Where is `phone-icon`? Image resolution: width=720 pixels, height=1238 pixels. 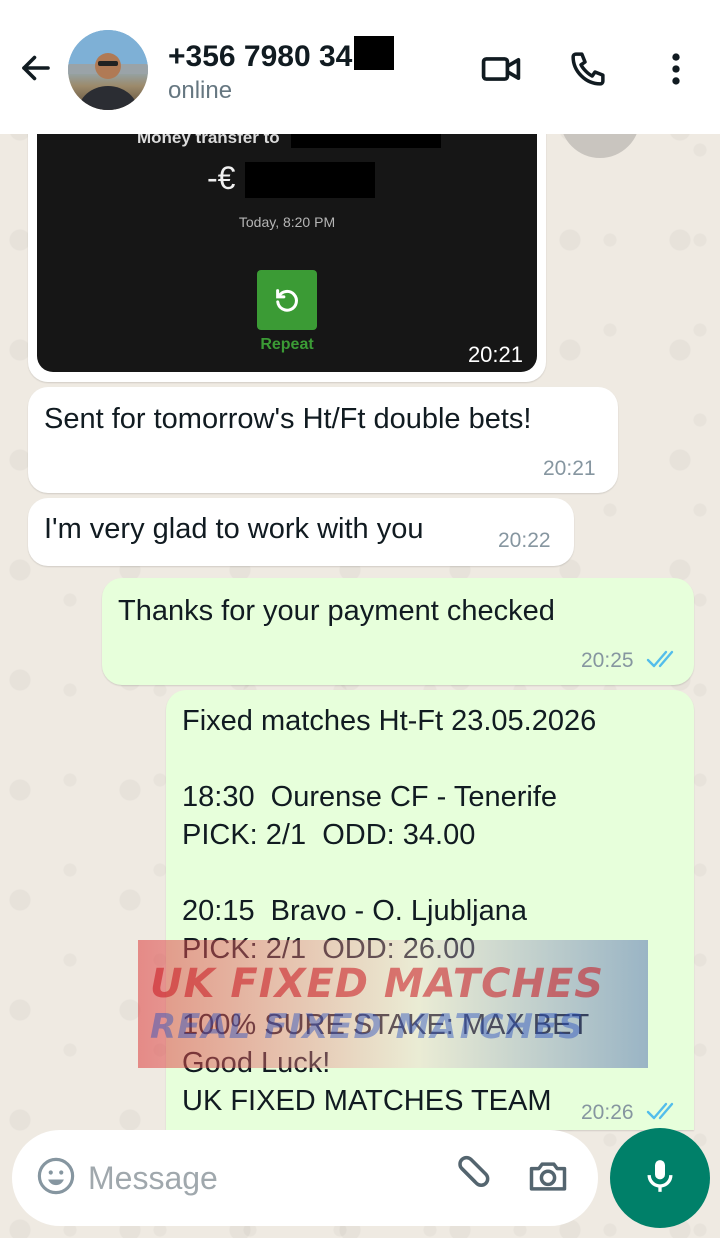 phone-icon is located at coordinates (588, 71).